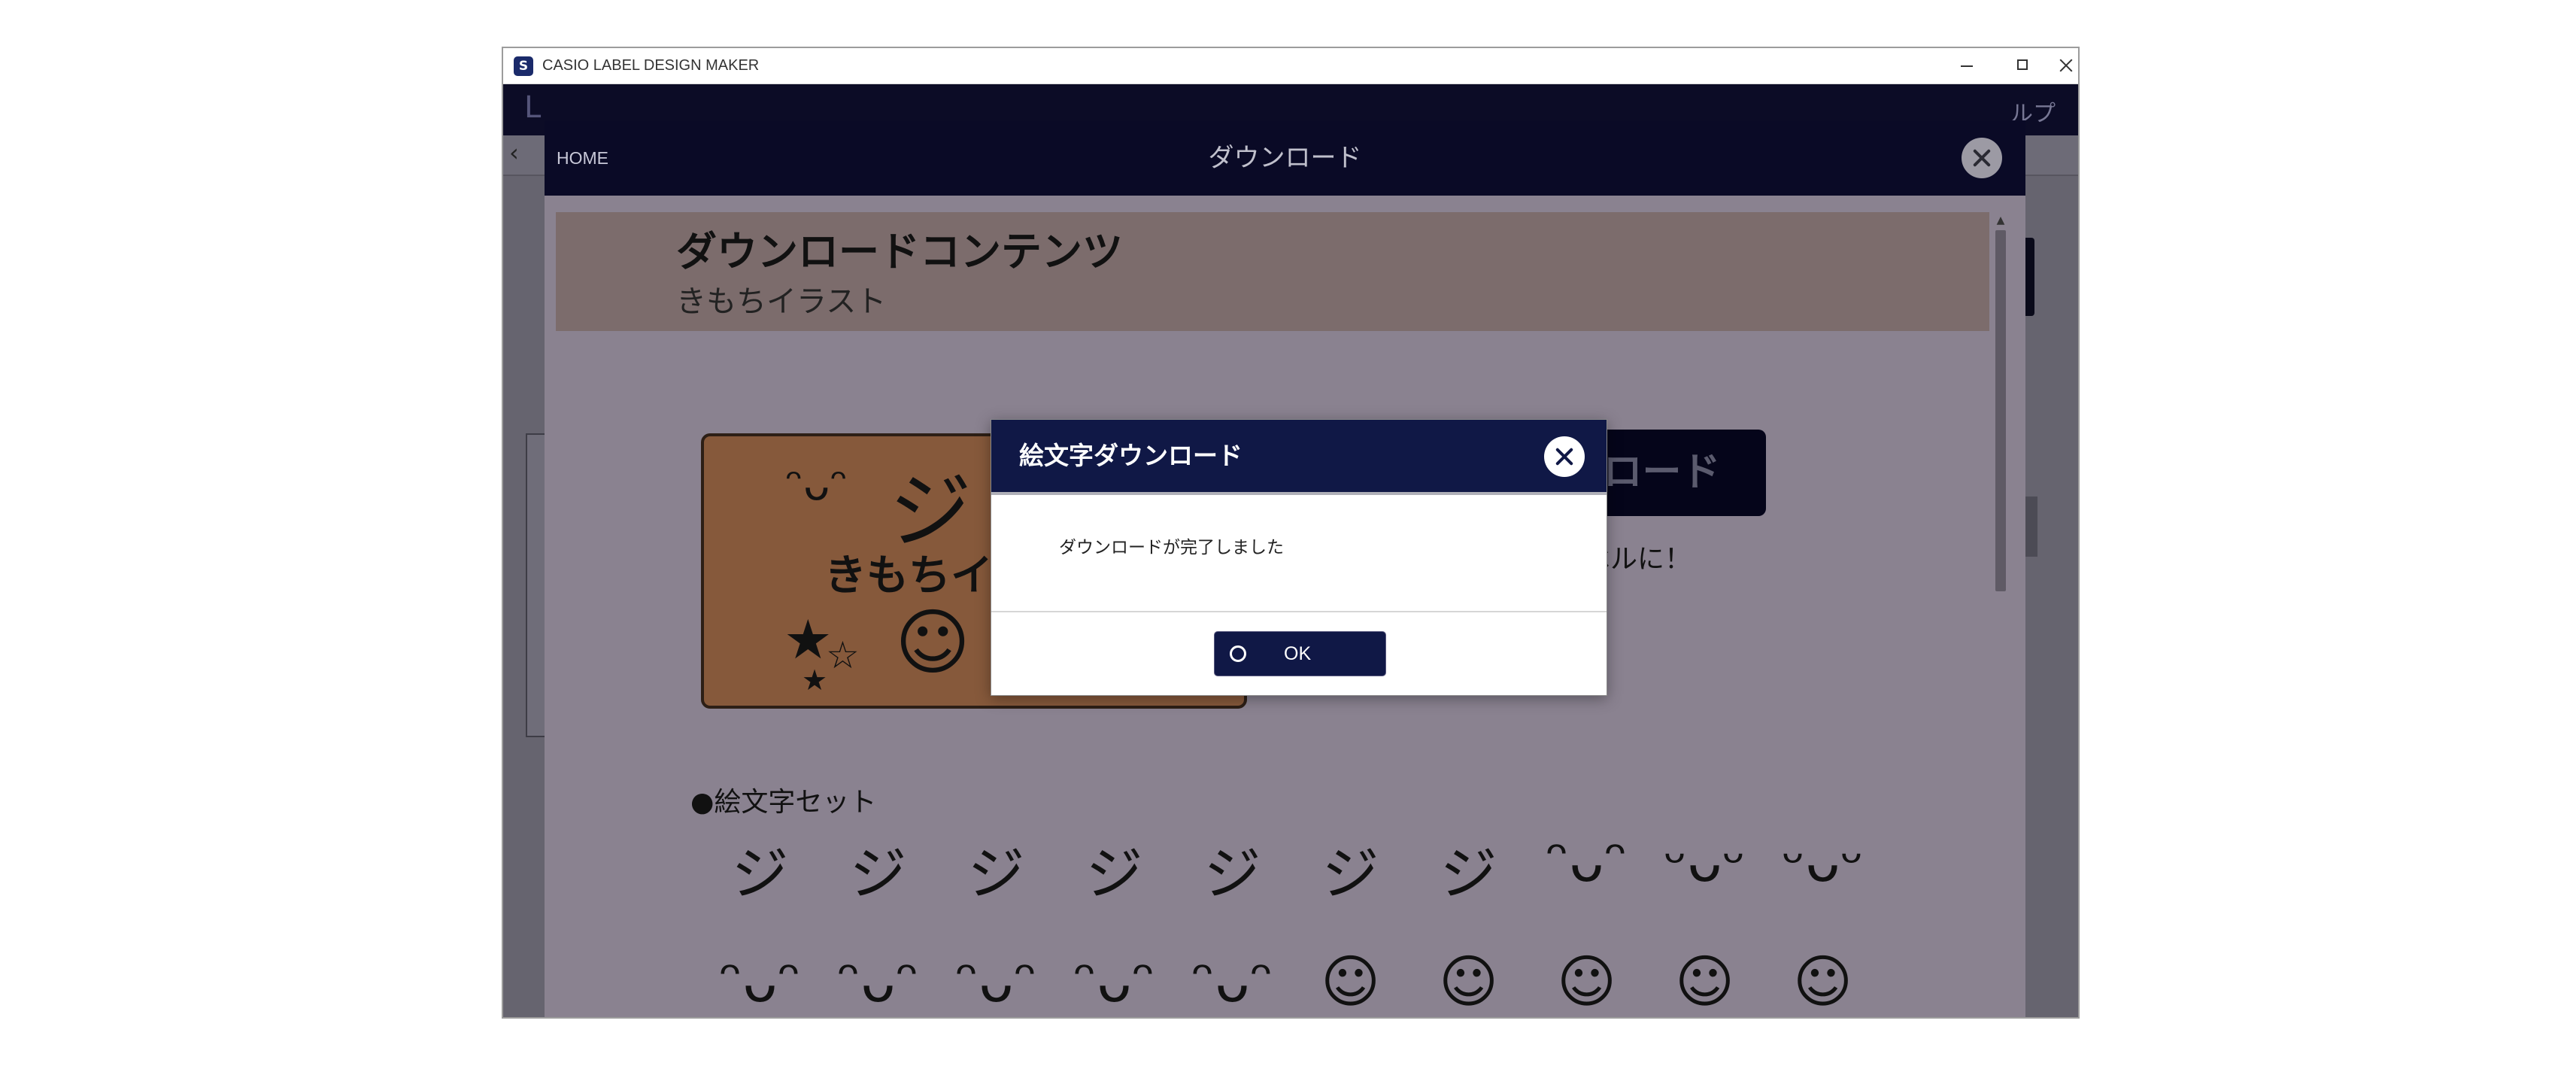 The width and height of the screenshot is (2576, 1066). Describe the element at coordinates (933, 643) in the screenshot. I see `smile-face-icon: ☺` at that location.